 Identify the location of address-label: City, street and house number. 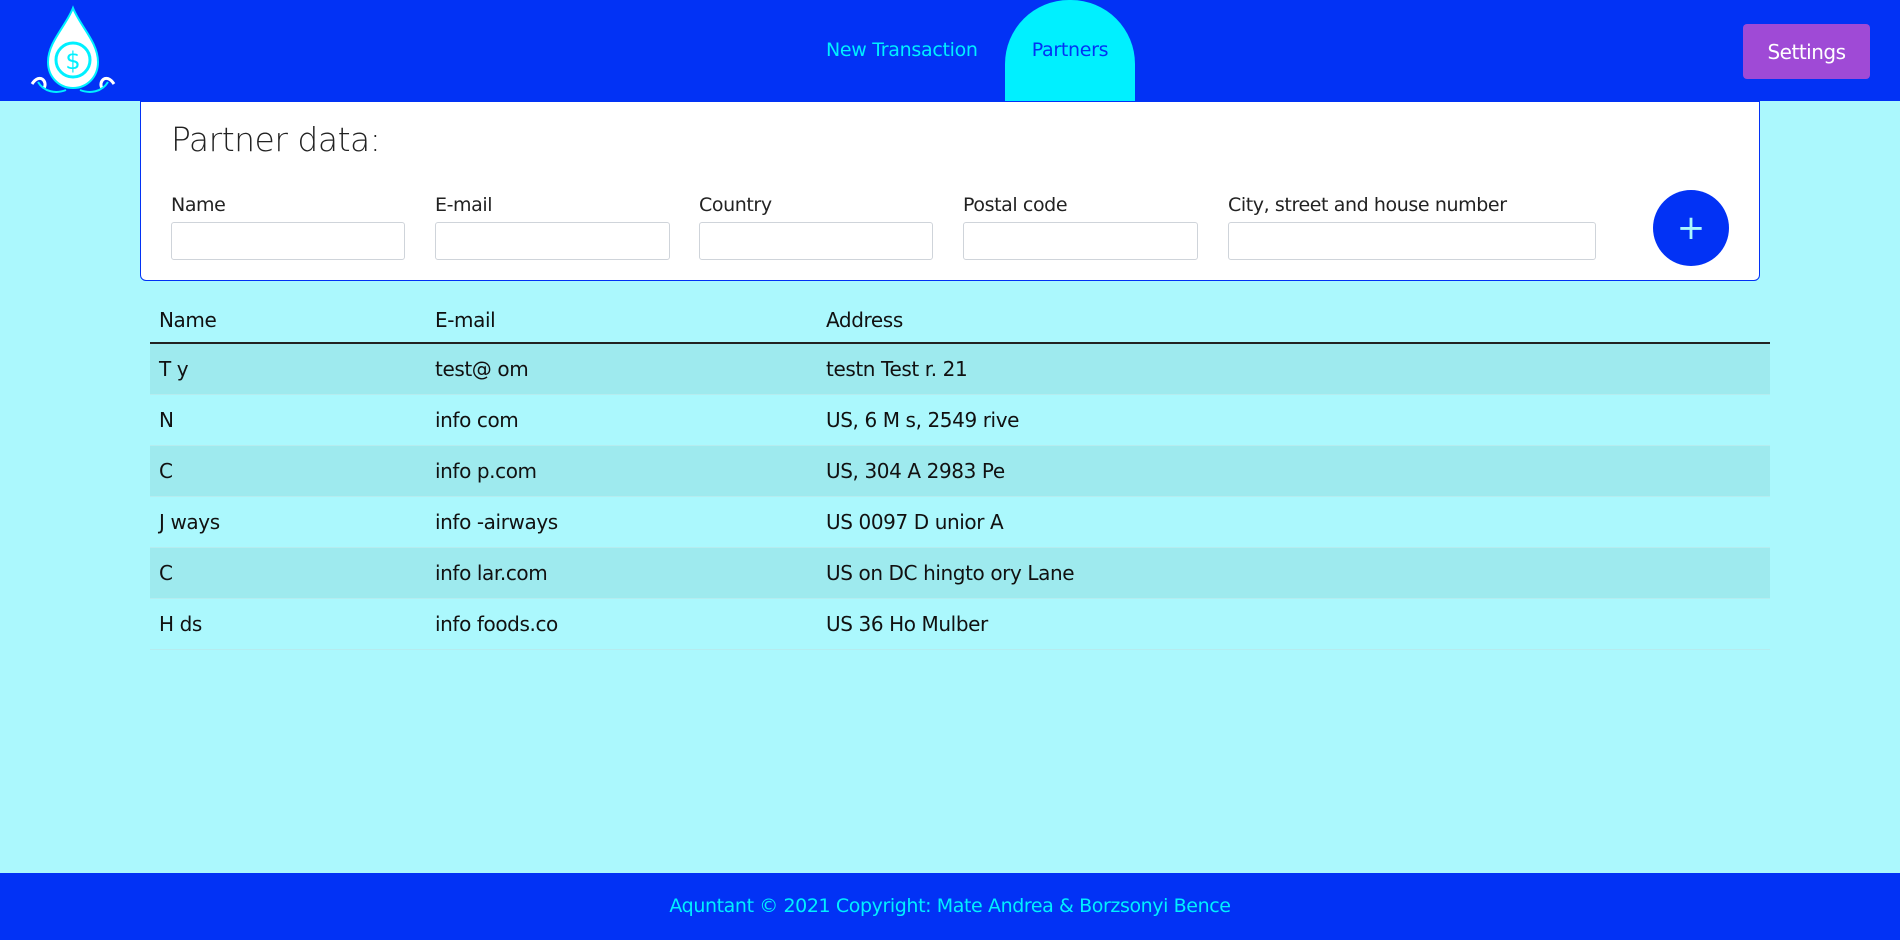
(1367, 205).